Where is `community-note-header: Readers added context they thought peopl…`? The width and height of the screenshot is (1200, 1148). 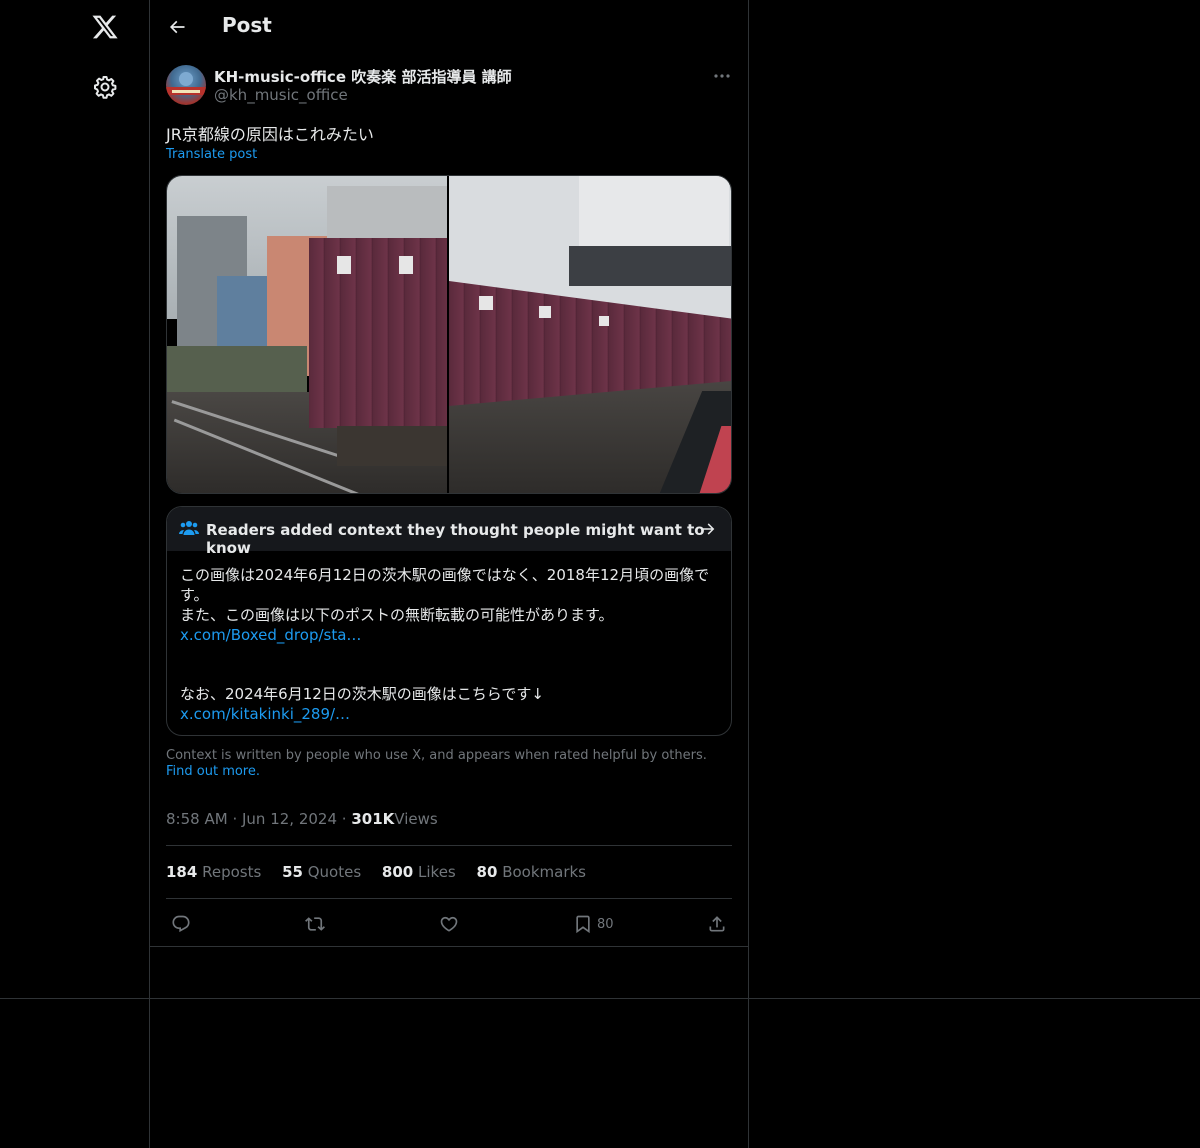
community-note-header: Readers added context they thought peopl… is located at coordinates (449, 532).